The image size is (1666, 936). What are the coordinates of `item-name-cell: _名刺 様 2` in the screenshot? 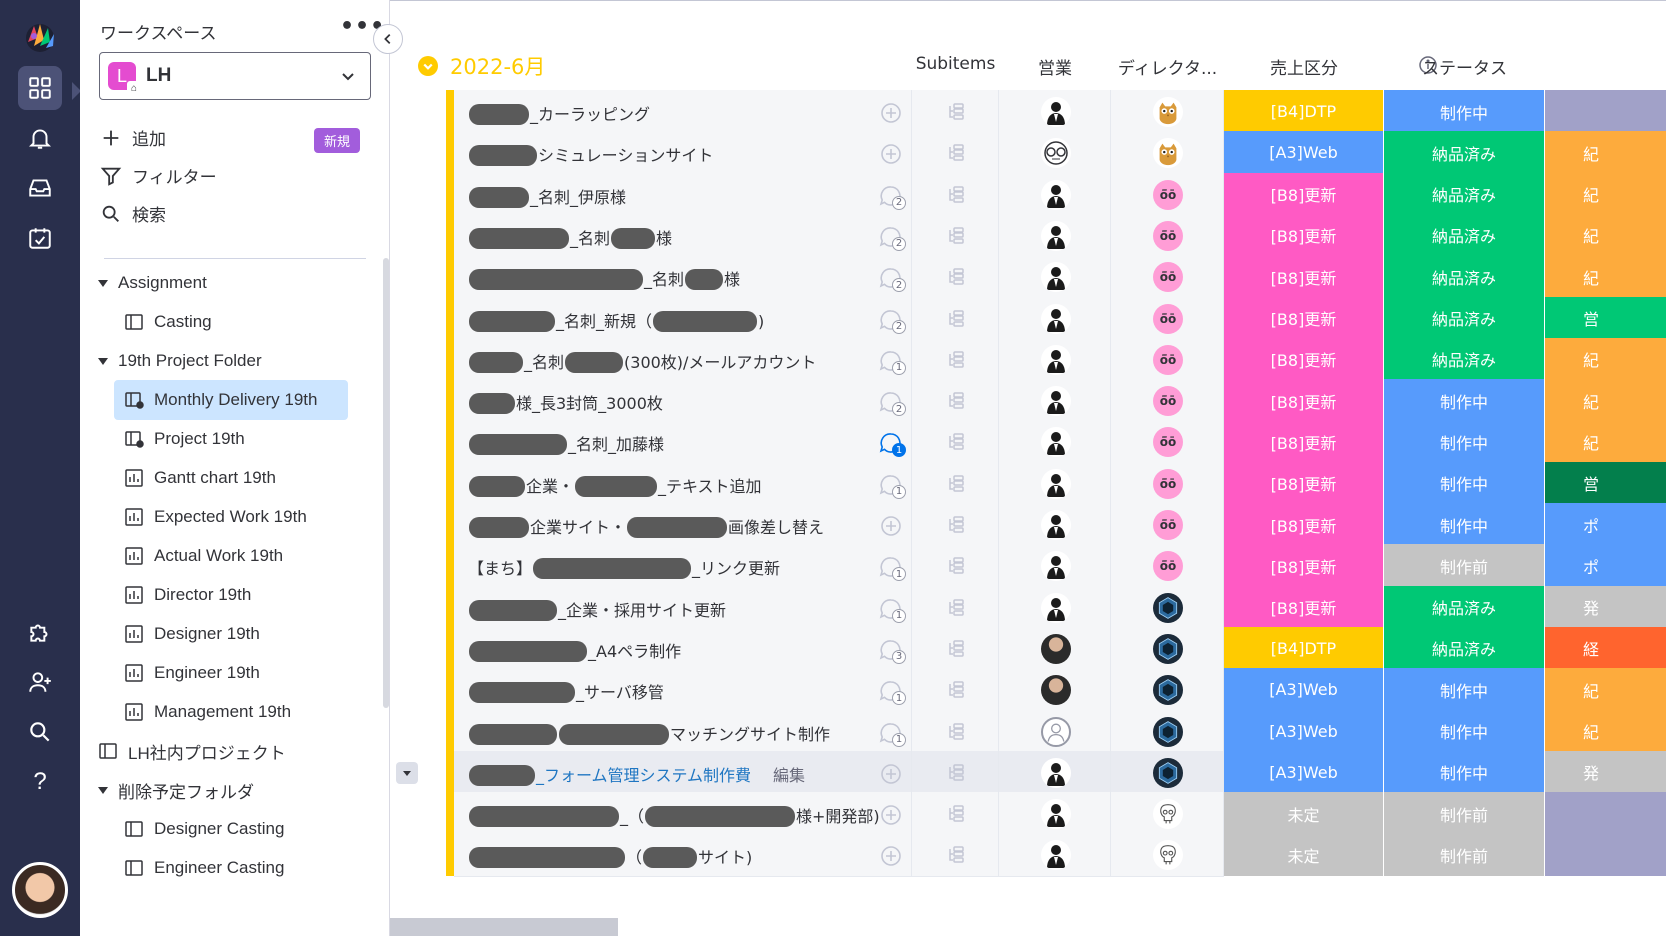 It's located at (683, 277).